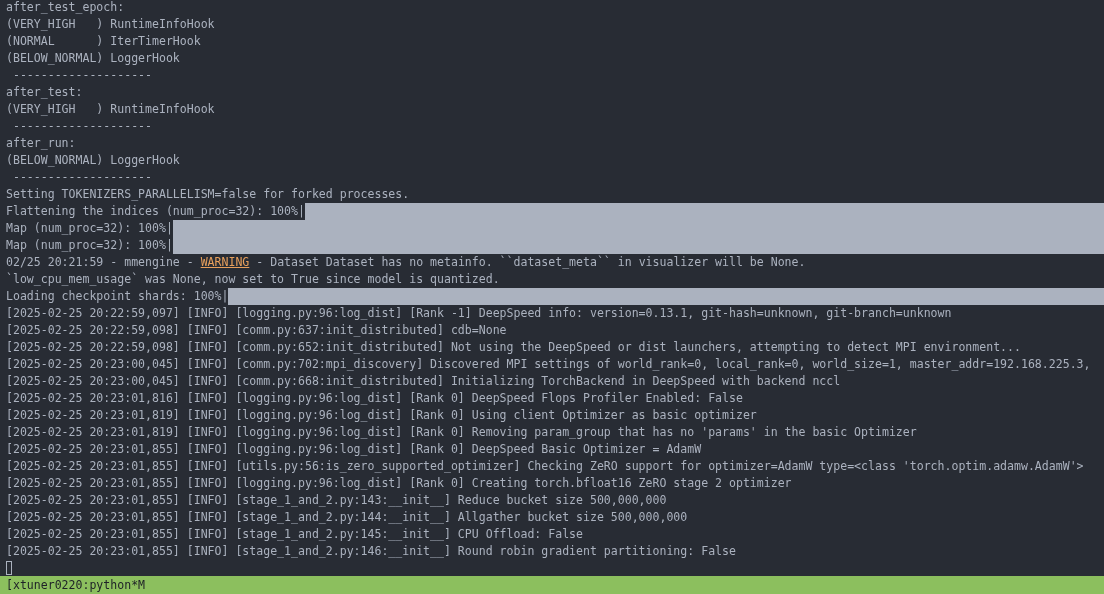 Image resolution: width=1104 pixels, height=594 pixels. I want to click on terminal-line: after_run:, so click(41, 143).